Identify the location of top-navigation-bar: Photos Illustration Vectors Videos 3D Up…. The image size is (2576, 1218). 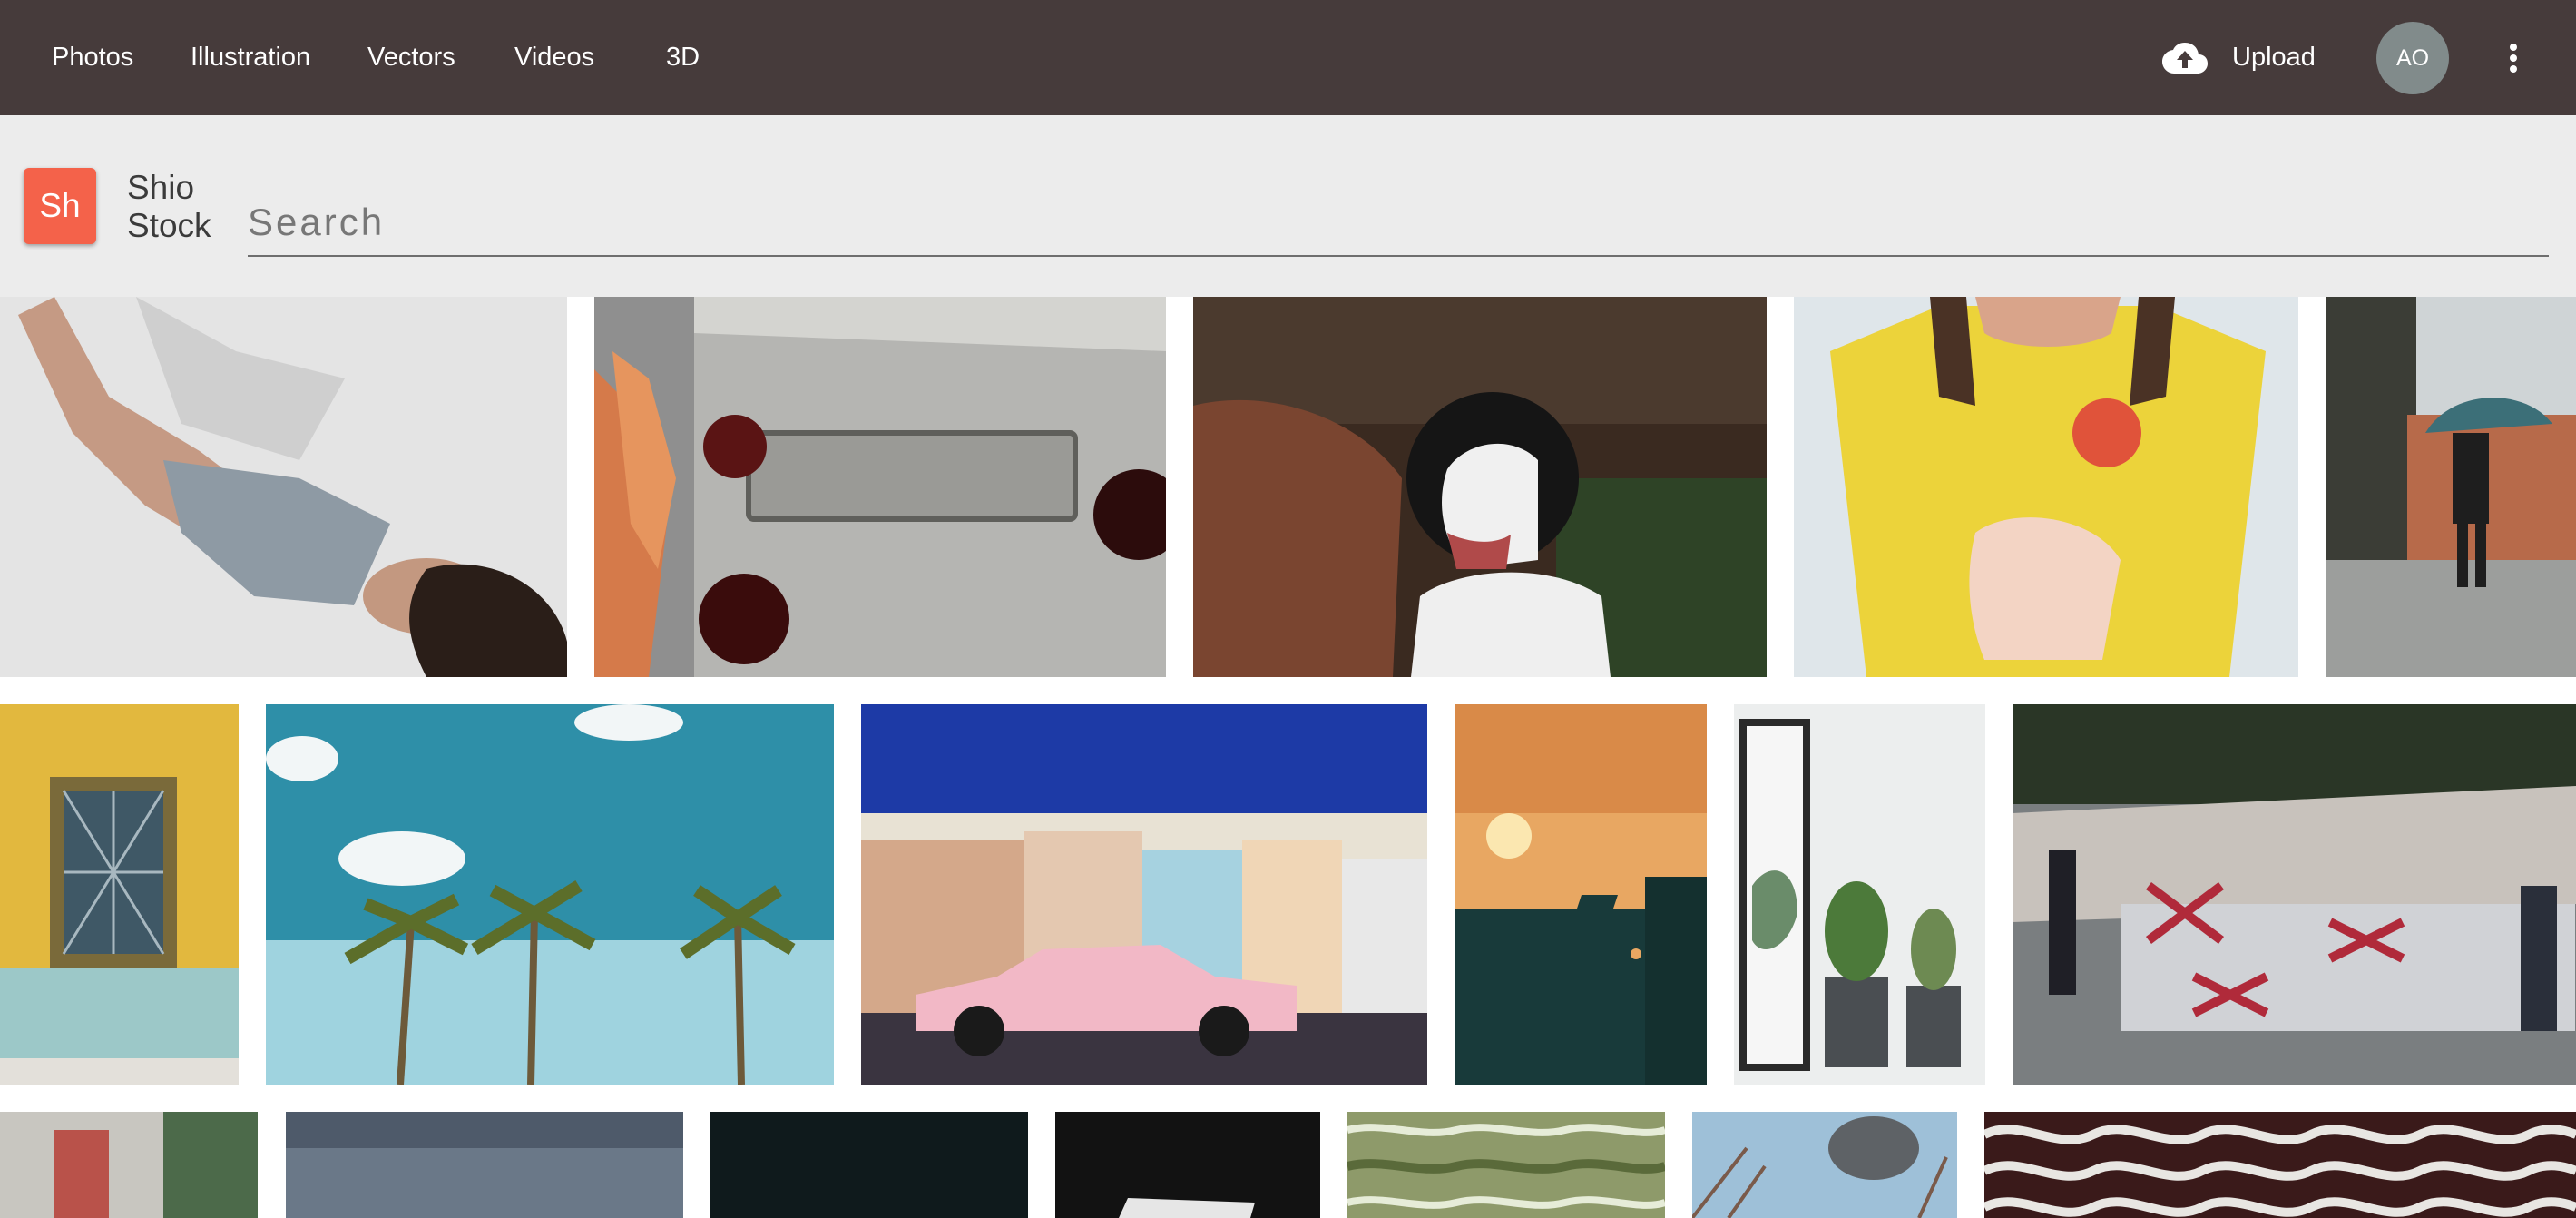
(1288, 58).